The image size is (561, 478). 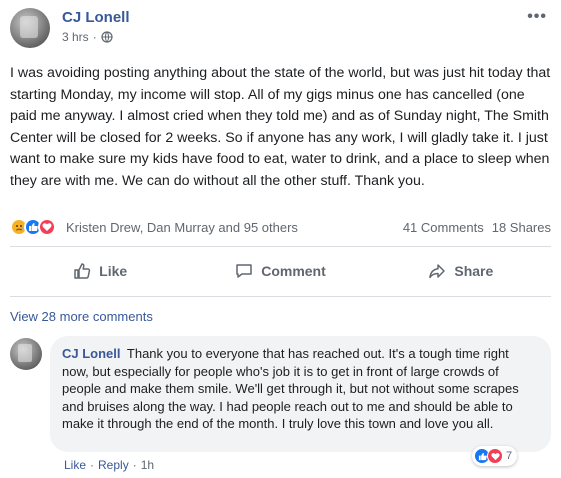 I want to click on share-label: Share, so click(x=474, y=271).